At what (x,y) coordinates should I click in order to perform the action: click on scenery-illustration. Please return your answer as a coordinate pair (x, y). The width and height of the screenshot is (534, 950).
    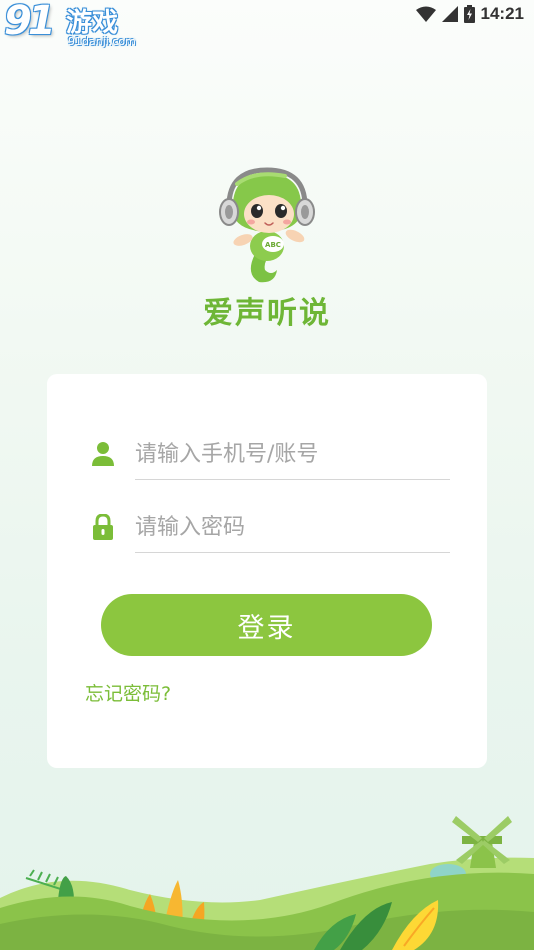
    Looking at the image, I should click on (267, 883).